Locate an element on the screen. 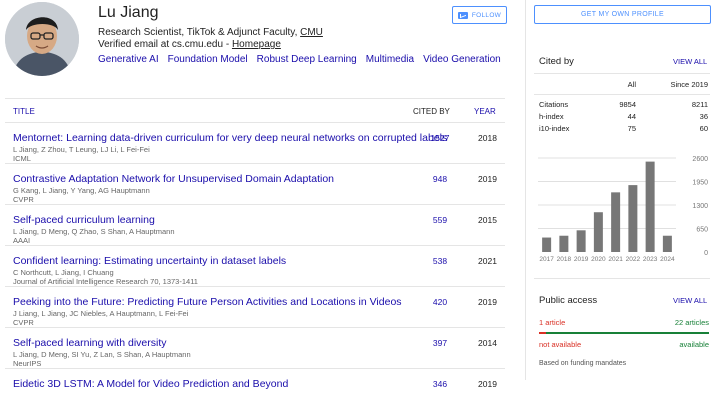 Image resolution: width=720 pixels, height=409 pixels. stat-all: 75 is located at coordinates (631, 128).